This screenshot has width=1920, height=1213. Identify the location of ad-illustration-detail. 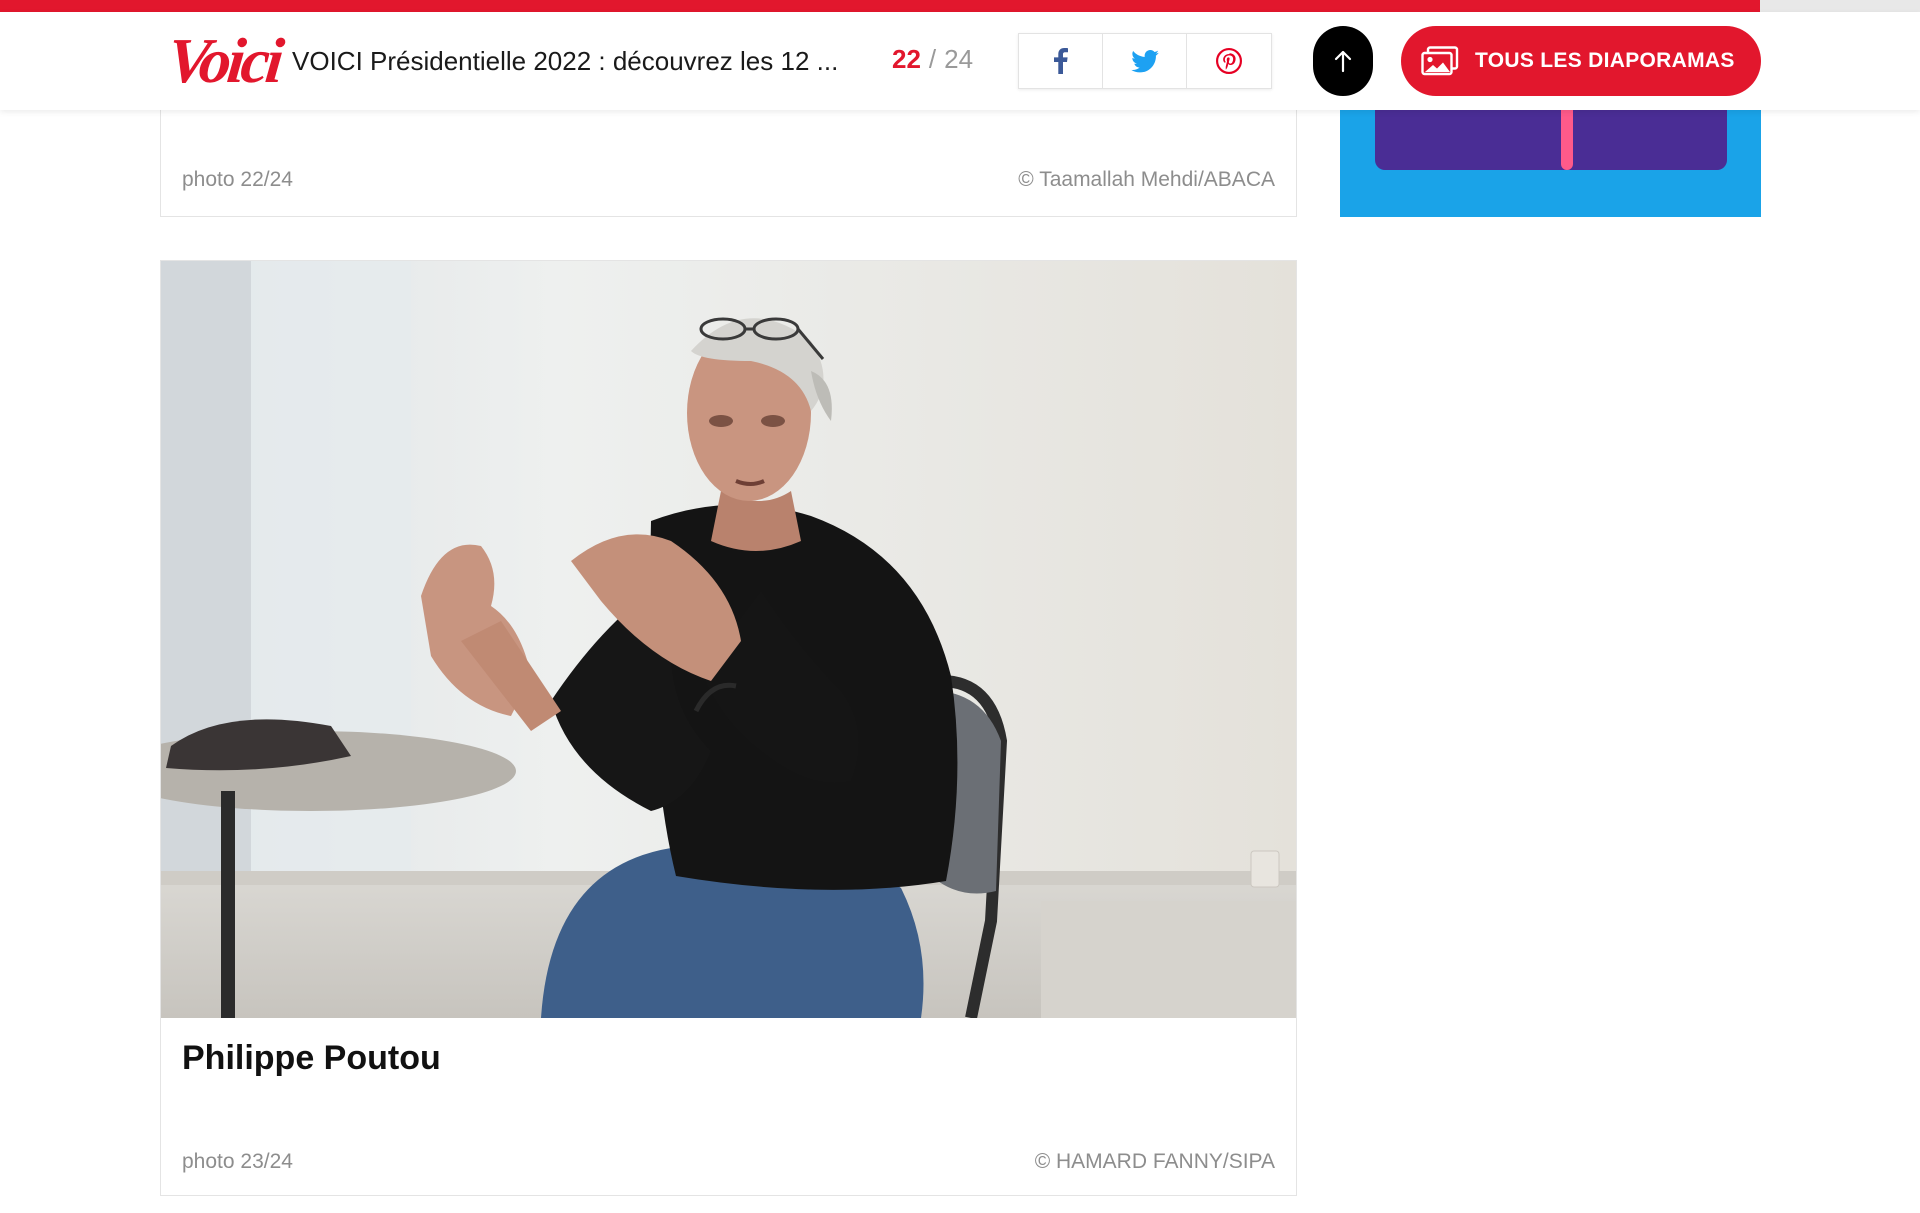
(1567, 140).